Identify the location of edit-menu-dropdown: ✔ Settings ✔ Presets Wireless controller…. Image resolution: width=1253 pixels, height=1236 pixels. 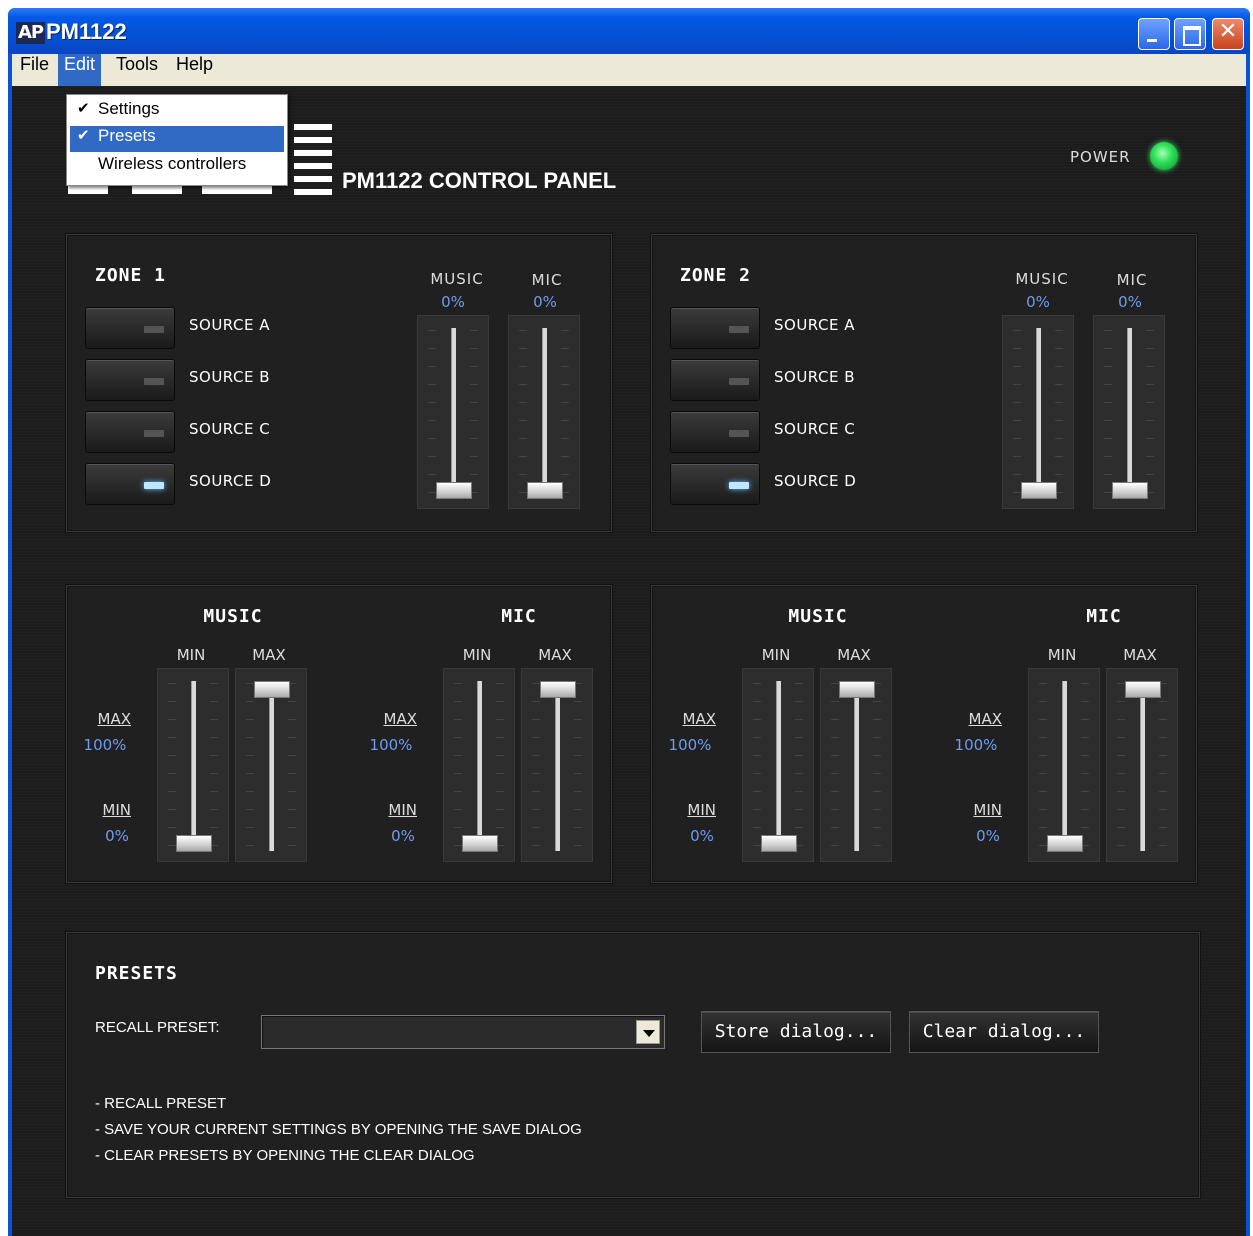
(177, 140).